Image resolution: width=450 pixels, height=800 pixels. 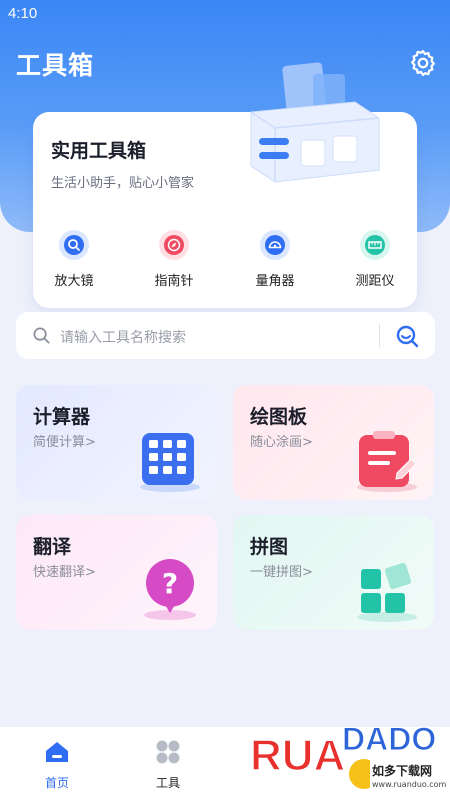 What do you see at coordinates (41, 335) in the screenshot?
I see `search-icon` at bounding box center [41, 335].